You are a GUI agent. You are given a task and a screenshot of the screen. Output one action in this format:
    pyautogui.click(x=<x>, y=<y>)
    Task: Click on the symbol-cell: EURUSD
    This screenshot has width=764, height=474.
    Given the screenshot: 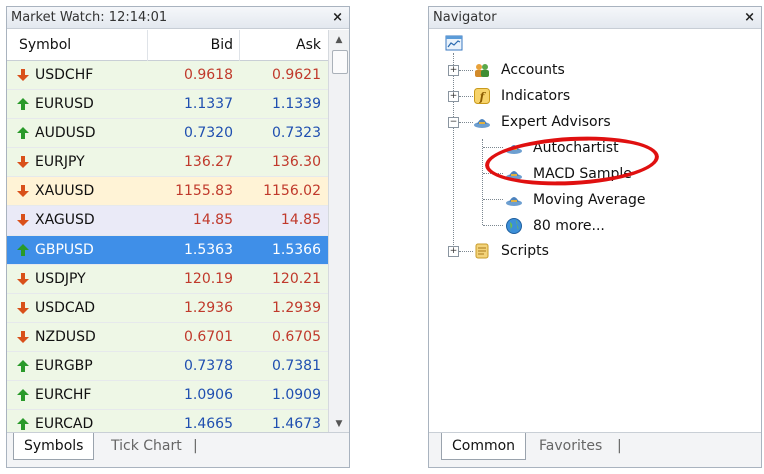 What is the action you would take?
    pyautogui.click(x=64, y=104)
    